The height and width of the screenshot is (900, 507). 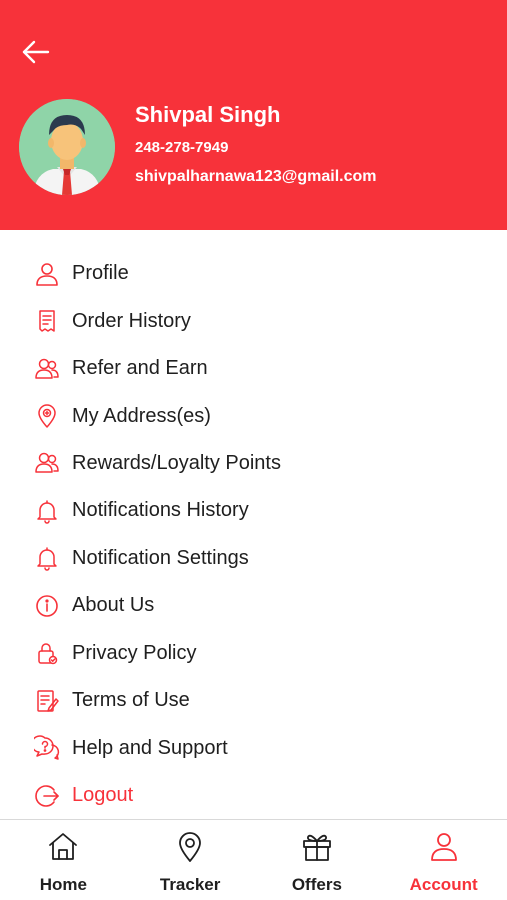 I want to click on arrow-left-icon, so click(x=36, y=54).